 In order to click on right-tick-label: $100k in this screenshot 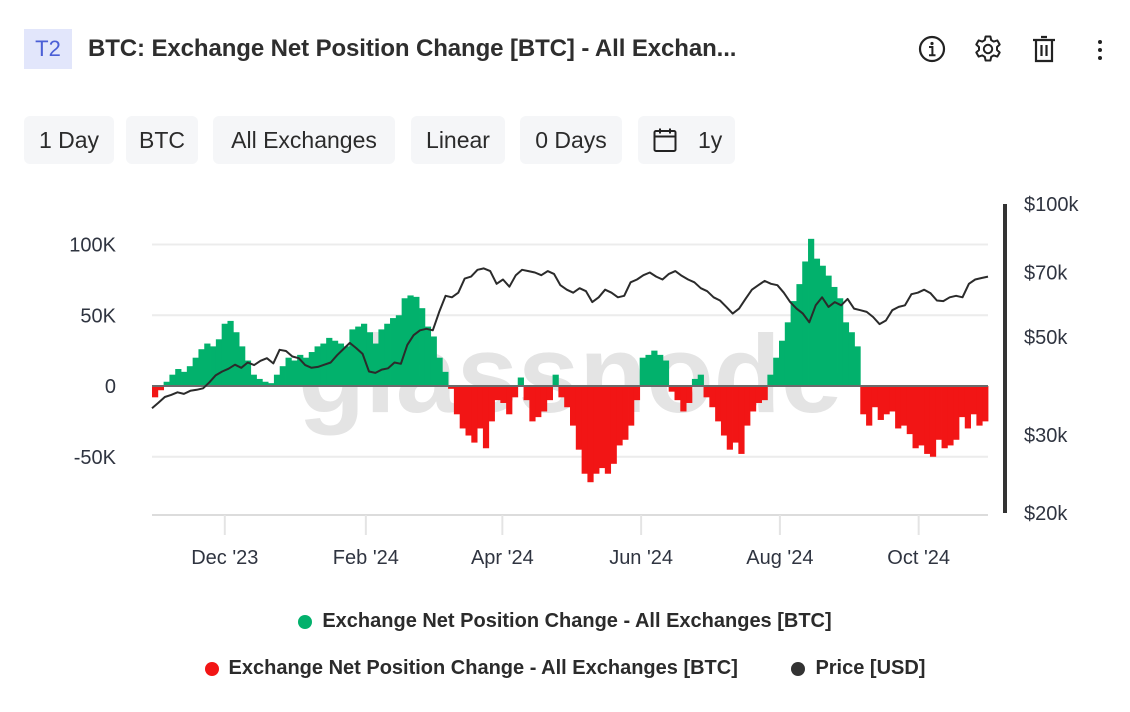, I will do `click(1051, 205)`.